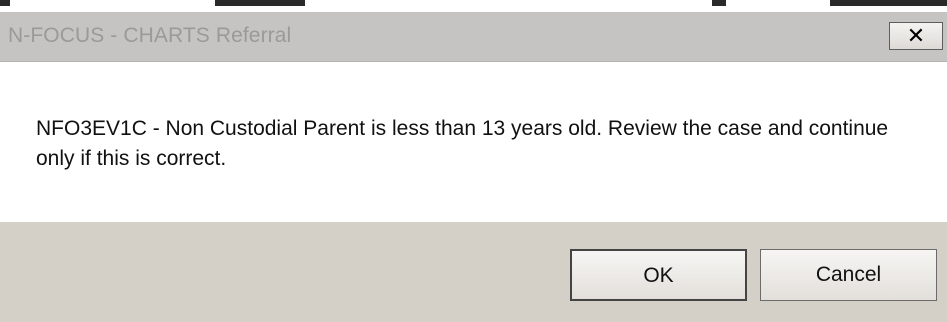 Image resolution: width=947 pixels, height=322 pixels. What do you see at coordinates (848, 275) in the screenshot?
I see `cancel-button: Cancel` at bounding box center [848, 275].